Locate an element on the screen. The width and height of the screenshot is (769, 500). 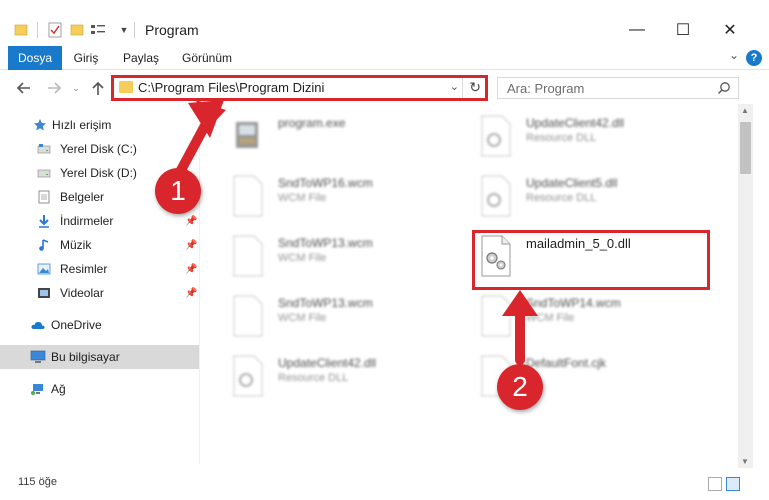
search-placeholder: Ara: Program is located at coordinates (546, 88).